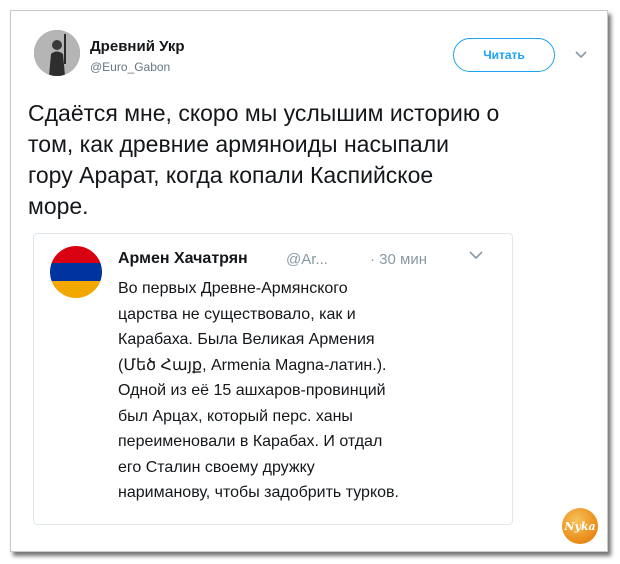 Image resolution: width=620 pixels, height=564 pixels. What do you see at coordinates (398, 259) in the screenshot?
I see `quoted-timestamp: · 30 мин` at bounding box center [398, 259].